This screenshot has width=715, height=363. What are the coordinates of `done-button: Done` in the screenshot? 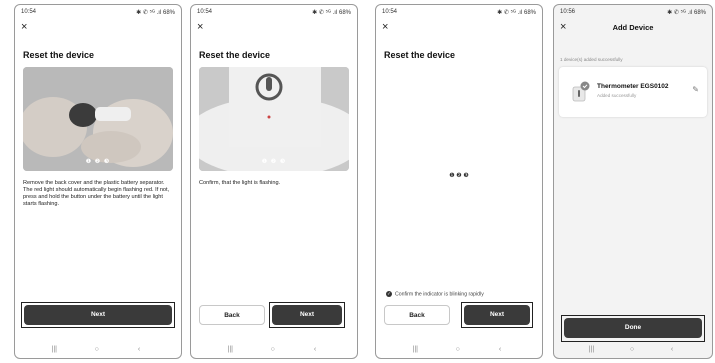 It's located at (633, 328).